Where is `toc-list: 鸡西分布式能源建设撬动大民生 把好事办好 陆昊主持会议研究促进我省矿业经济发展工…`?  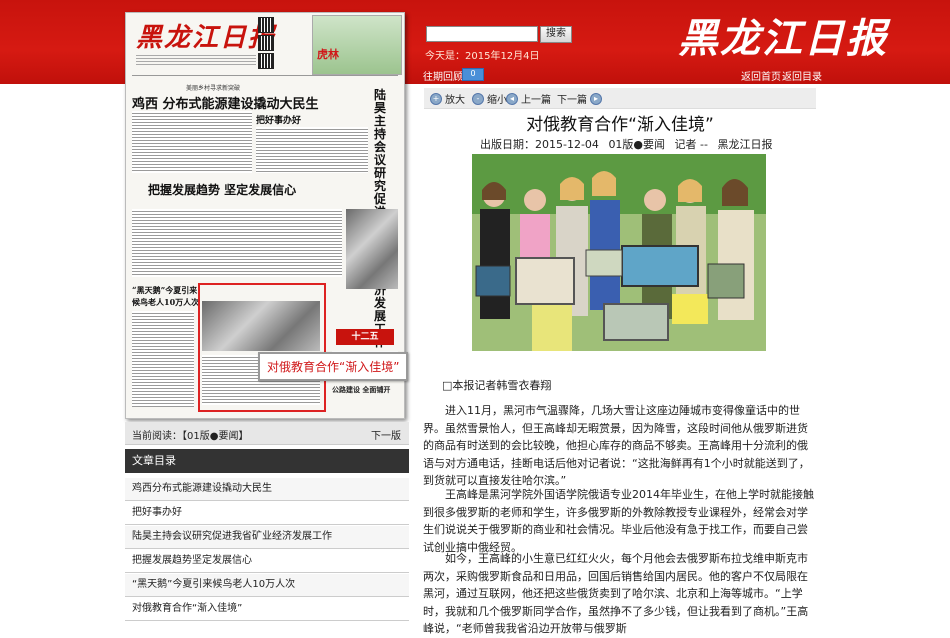 toc-list: 鸡西分布式能源建设撬动大民生 把好事办好 陆昊主持会议研究促进我省矿业经济发展工… is located at coordinates (267, 550).